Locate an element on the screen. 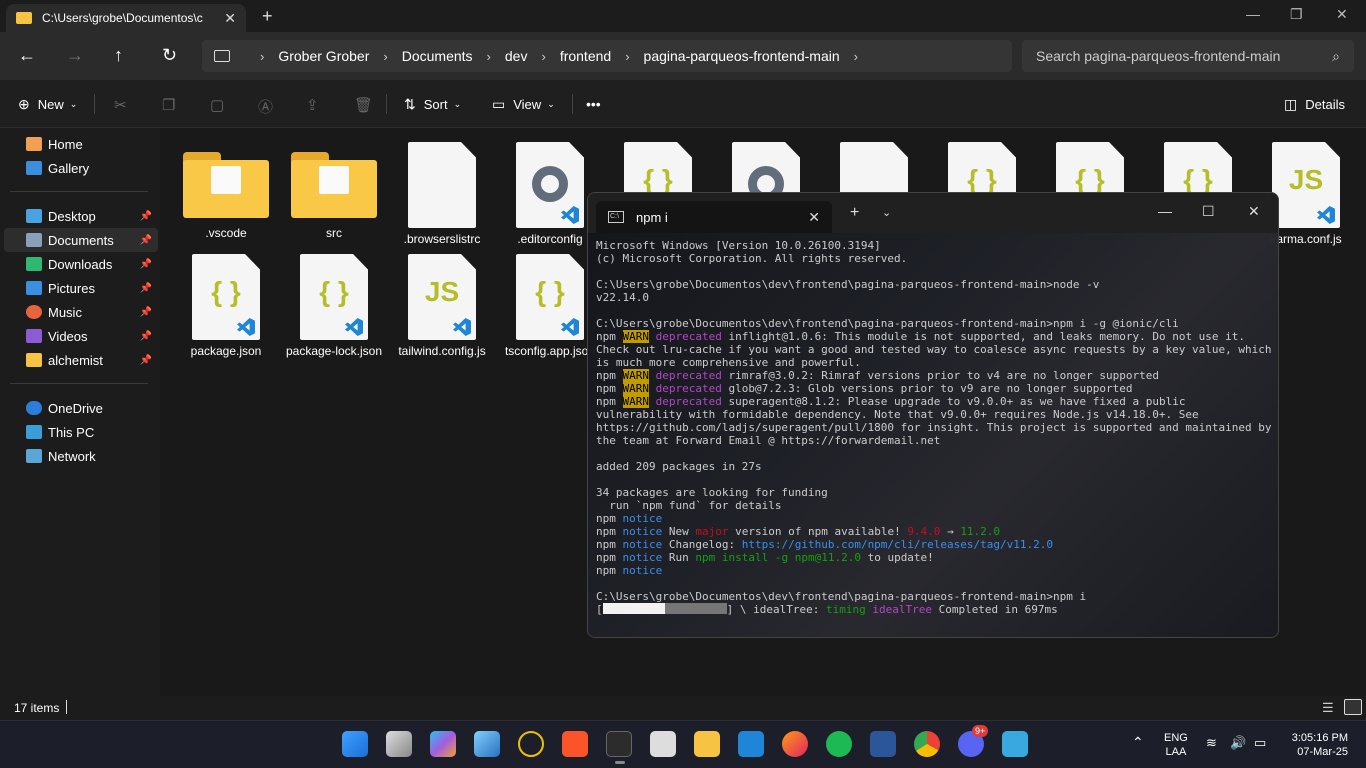 The width and height of the screenshot is (1366, 768). breadcrumb-item: Documents is located at coordinates (437, 56).